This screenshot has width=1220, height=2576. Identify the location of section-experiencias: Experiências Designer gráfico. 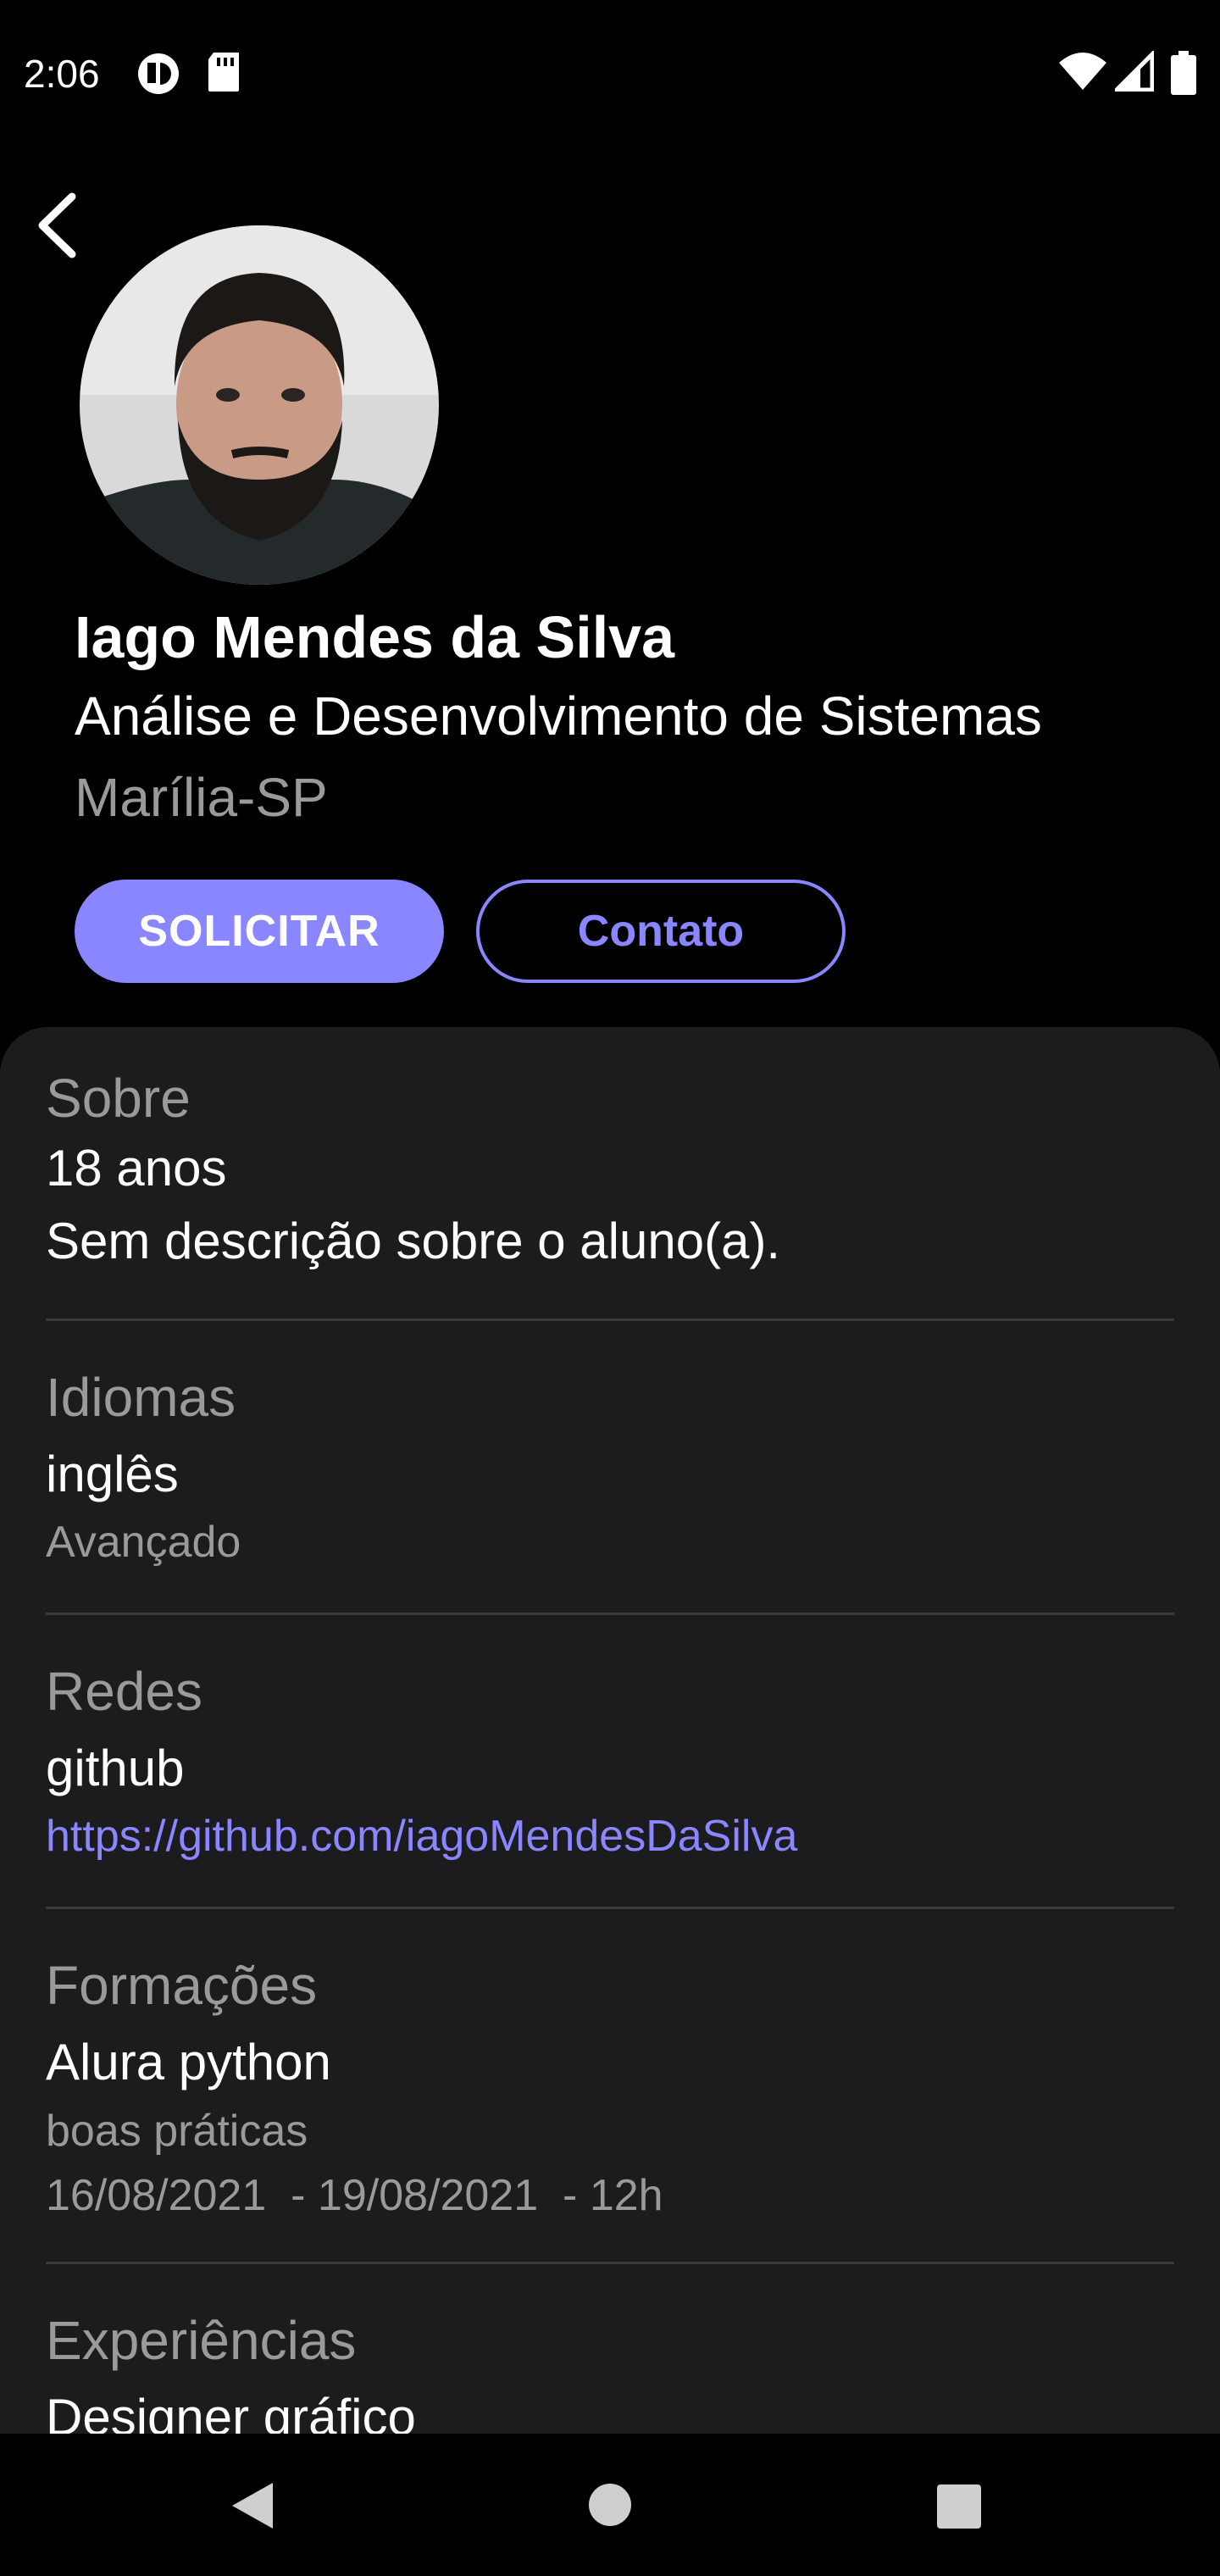
(610, 2349).